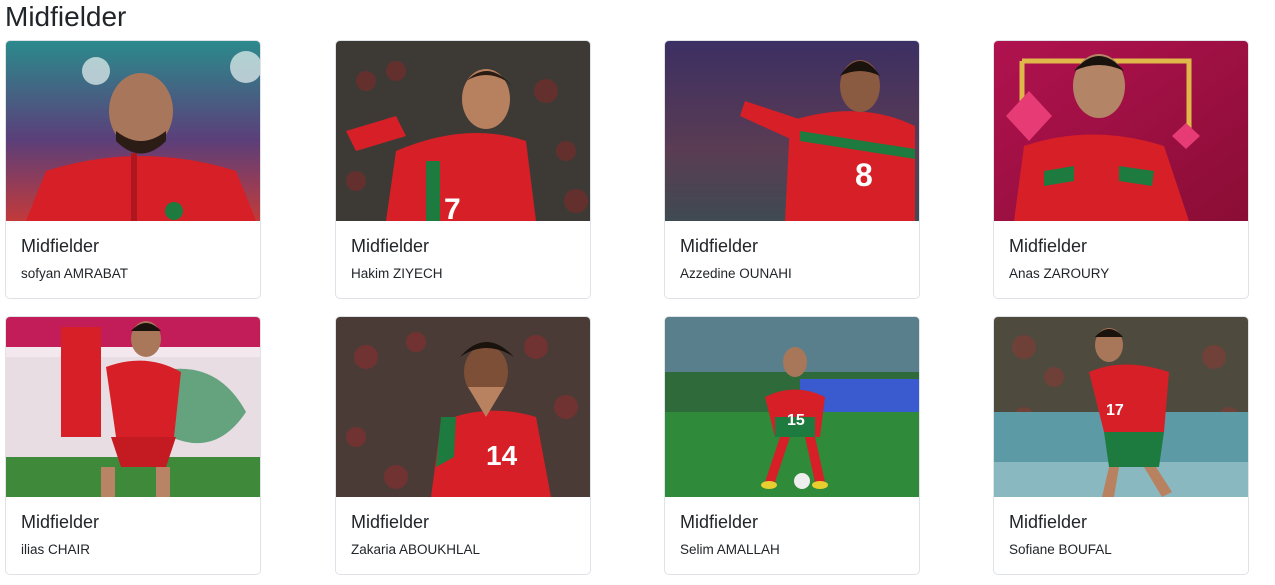  I want to click on player-photo: 7, so click(463, 131).